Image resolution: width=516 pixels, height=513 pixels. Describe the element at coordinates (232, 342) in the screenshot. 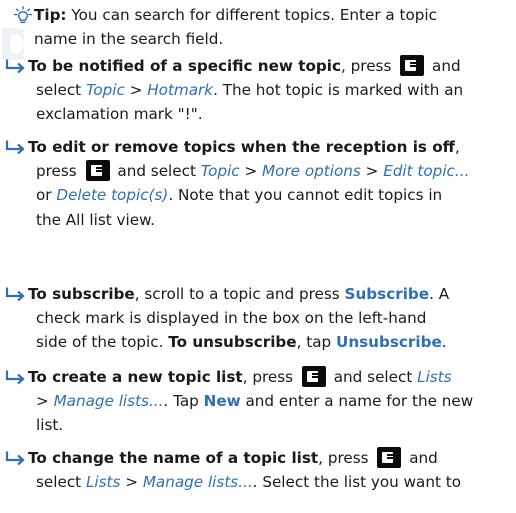

I see `unsubscribe-heading: To unsubscribe` at that location.